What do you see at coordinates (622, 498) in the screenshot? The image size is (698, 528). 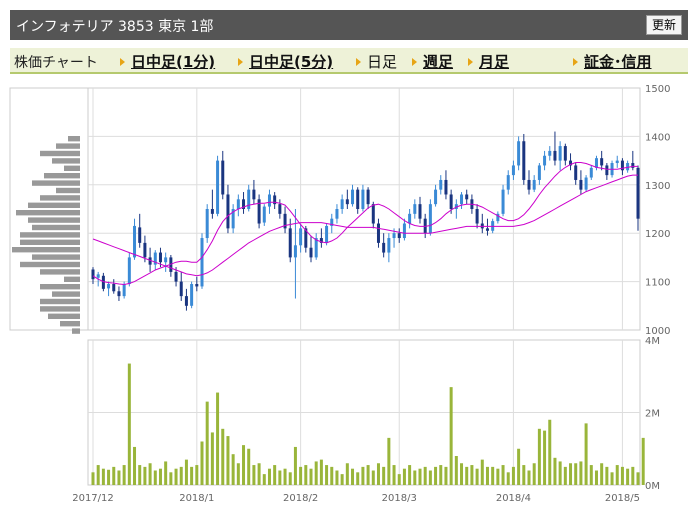 I see `date-tick-label: 2018/5` at bounding box center [622, 498].